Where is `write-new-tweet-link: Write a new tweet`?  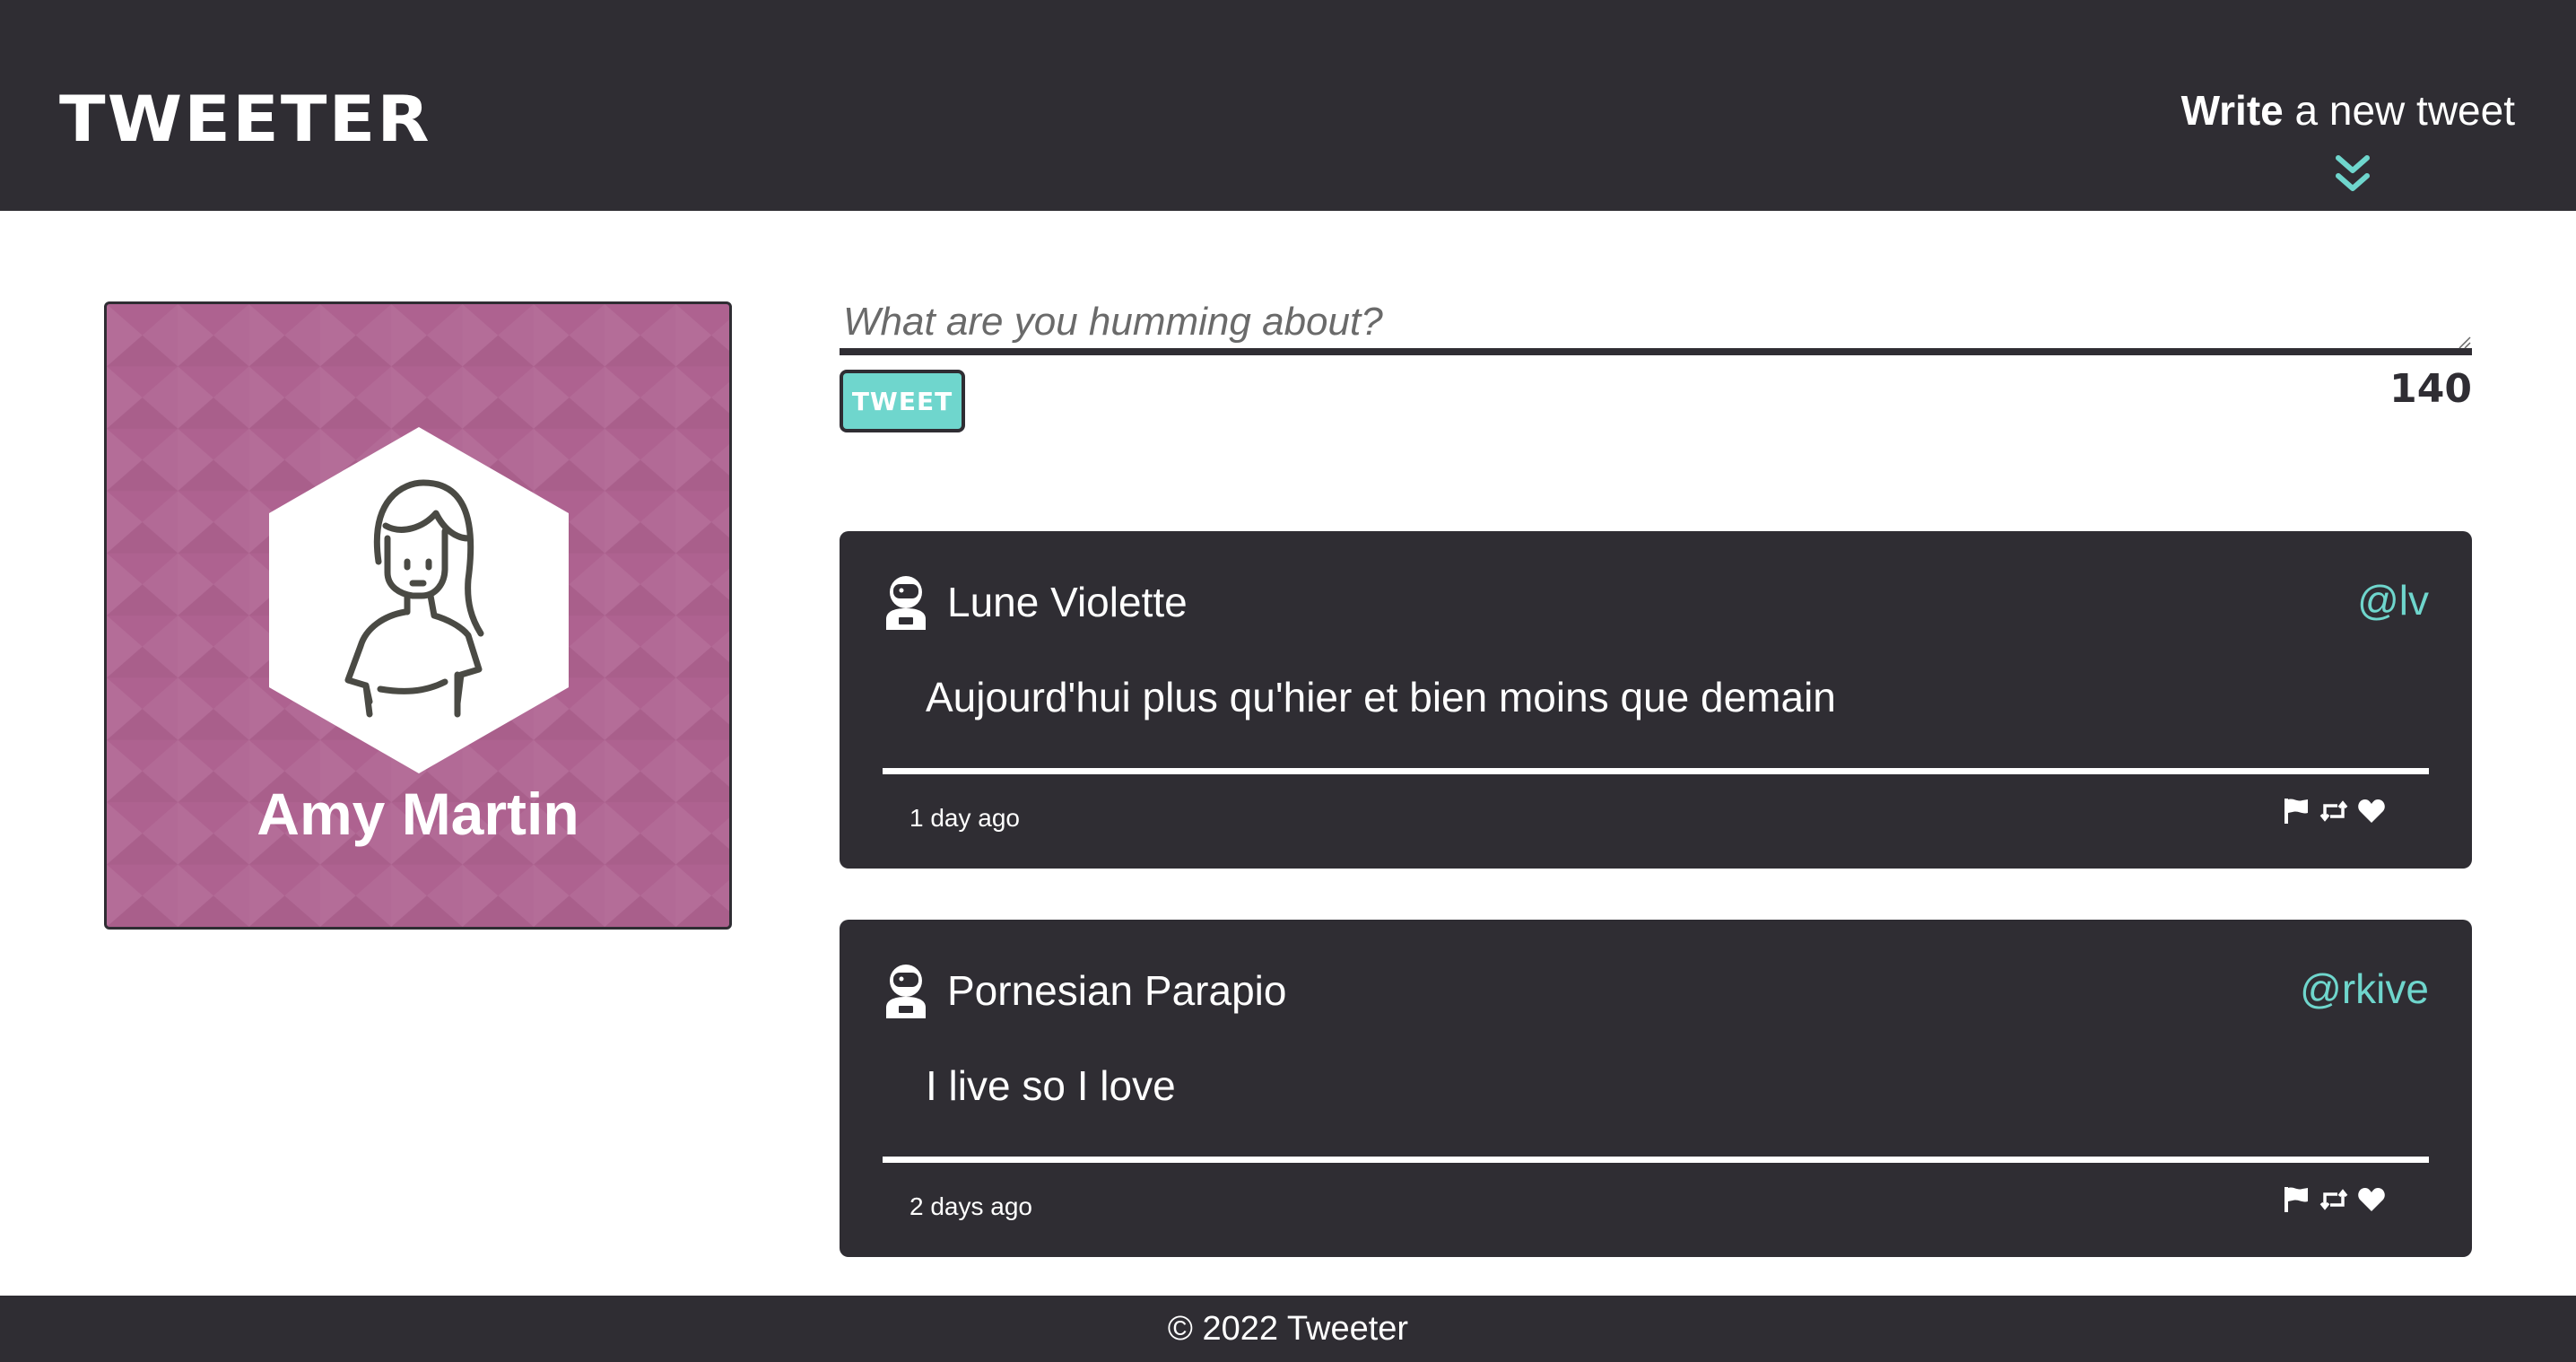
write-new-tweet-link: Write a new tweet is located at coordinates (2348, 110).